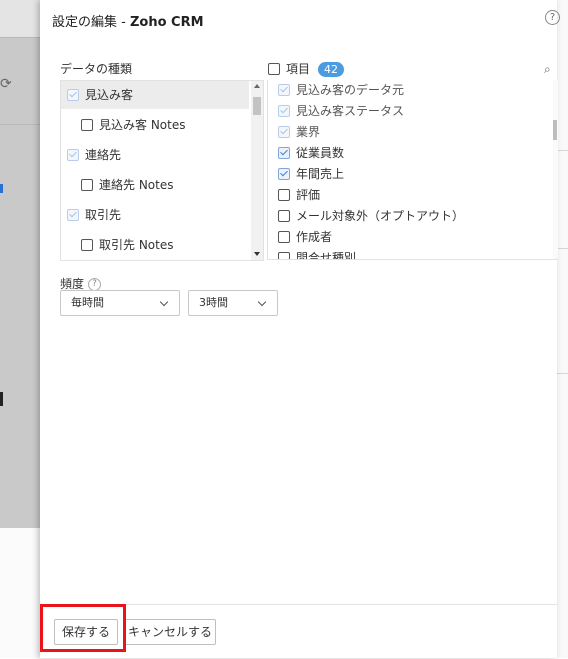  Describe the element at coordinates (408, 237) in the screenshot. I see `field-item-created-by: 作成者` at that location.